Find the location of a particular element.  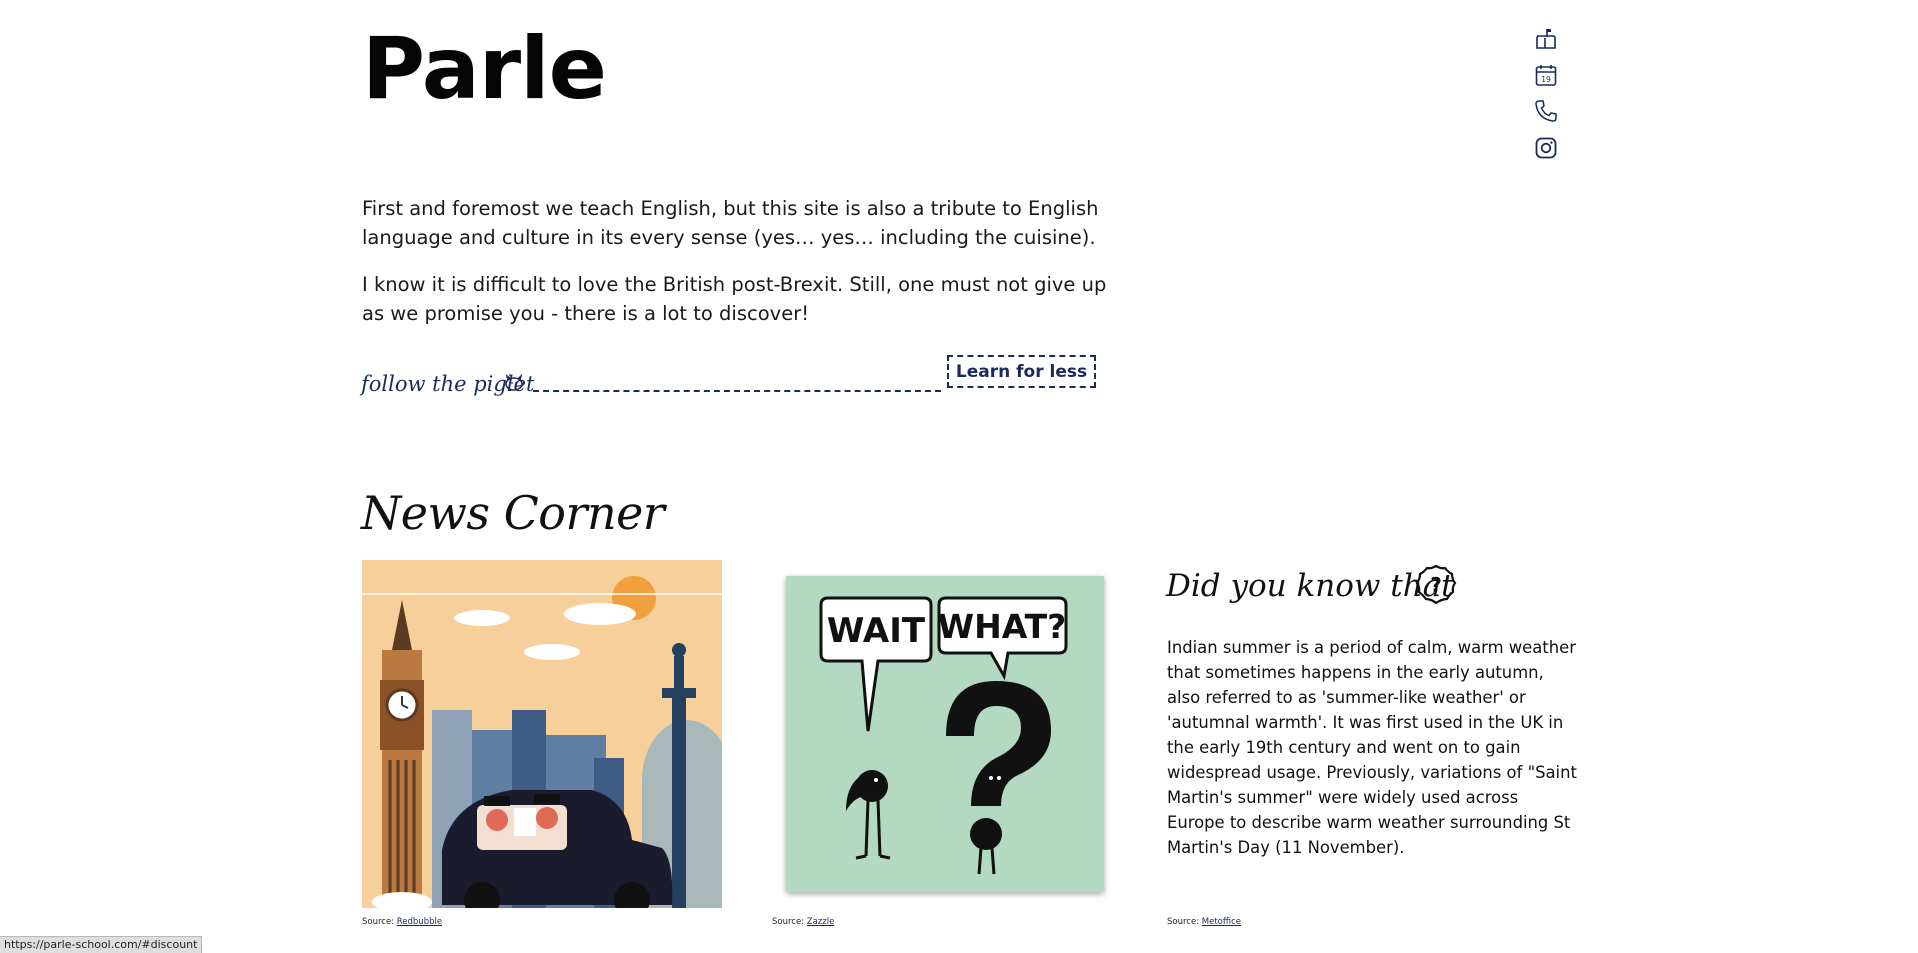

calendar-icon: 19 is located at coordinates (1546, 75).